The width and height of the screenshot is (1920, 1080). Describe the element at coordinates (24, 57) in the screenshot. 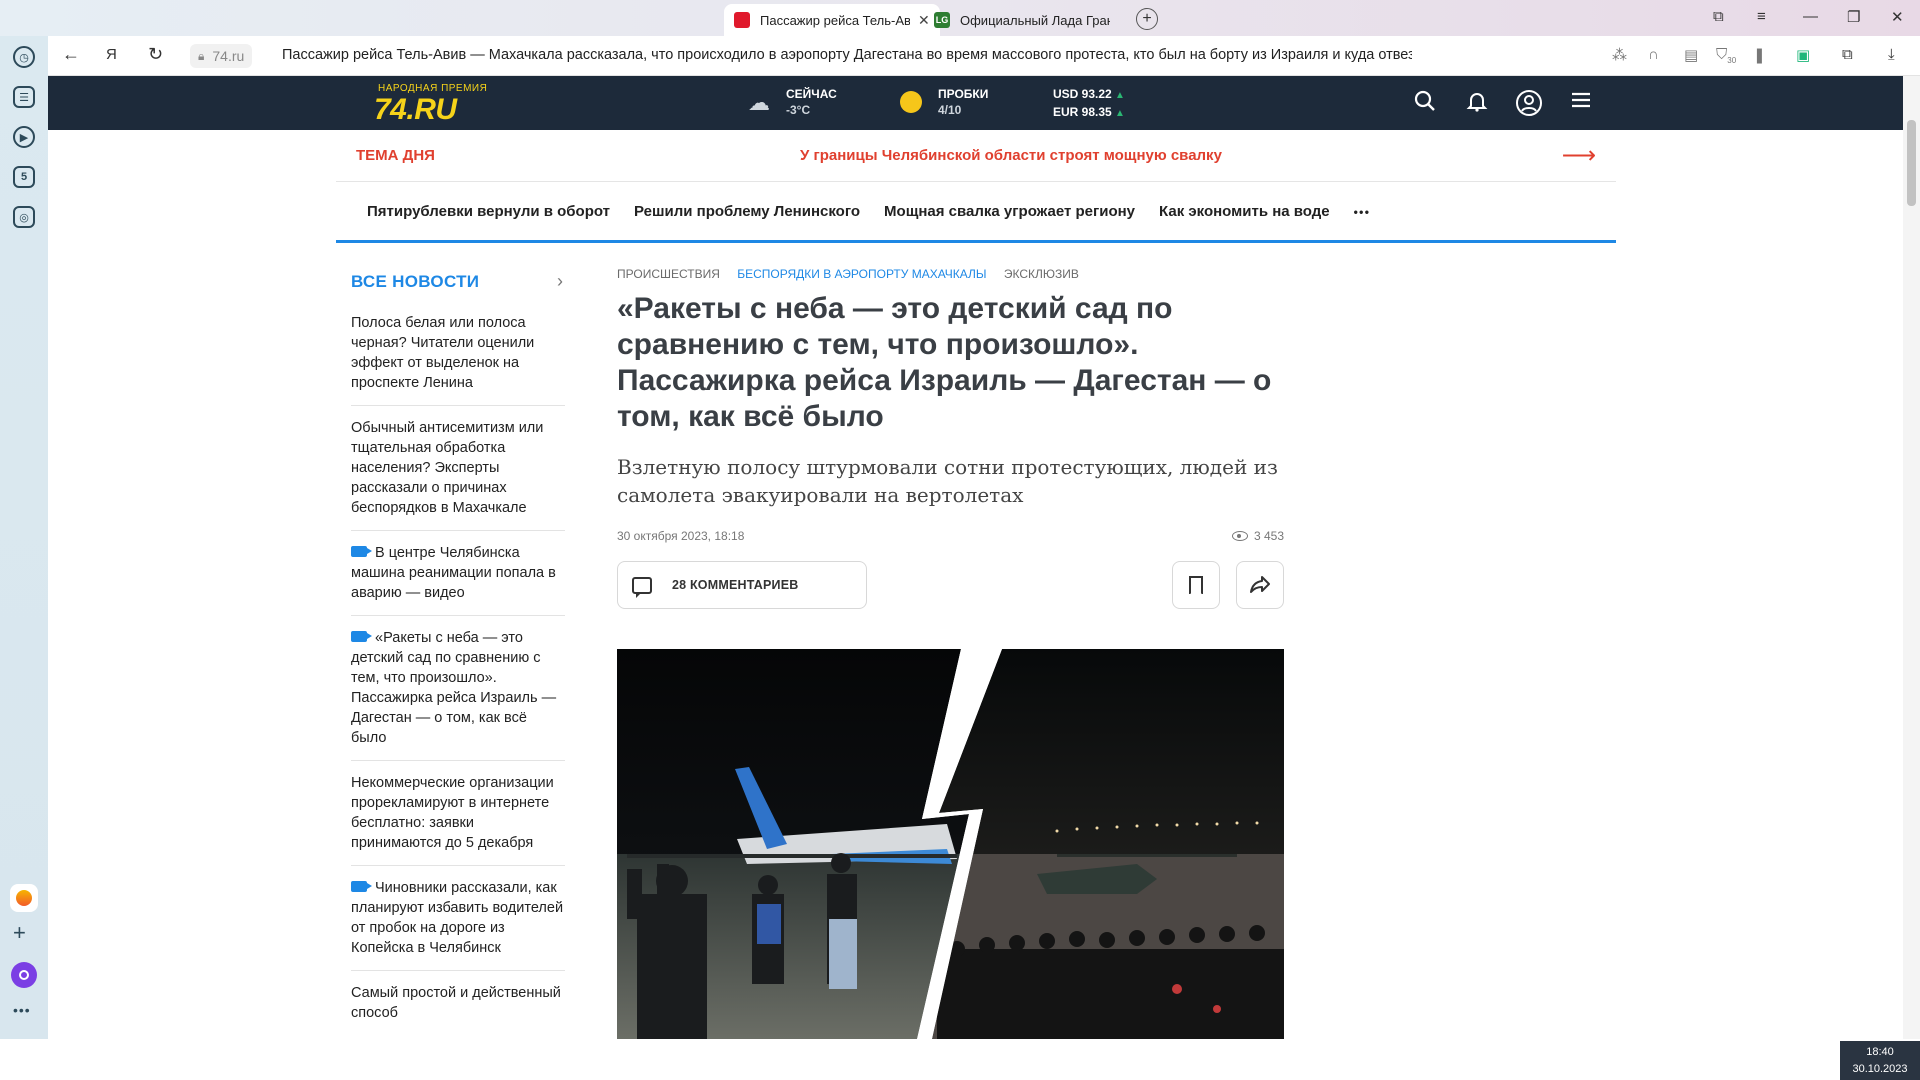

I see `history-icon: ◷` at that location.